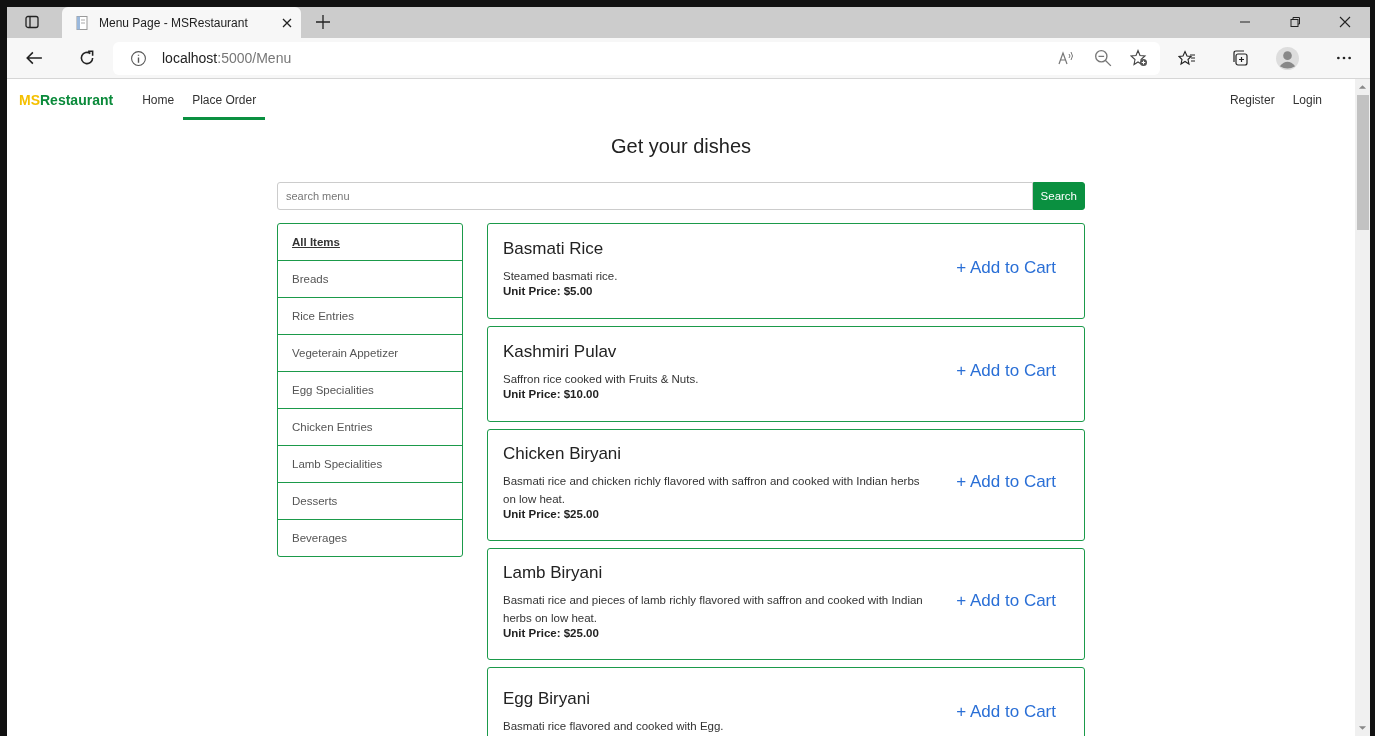 This screenshot has width=1375, height=736. I want to click on address-field: localhost:5000/Menu, so click(636, 58).